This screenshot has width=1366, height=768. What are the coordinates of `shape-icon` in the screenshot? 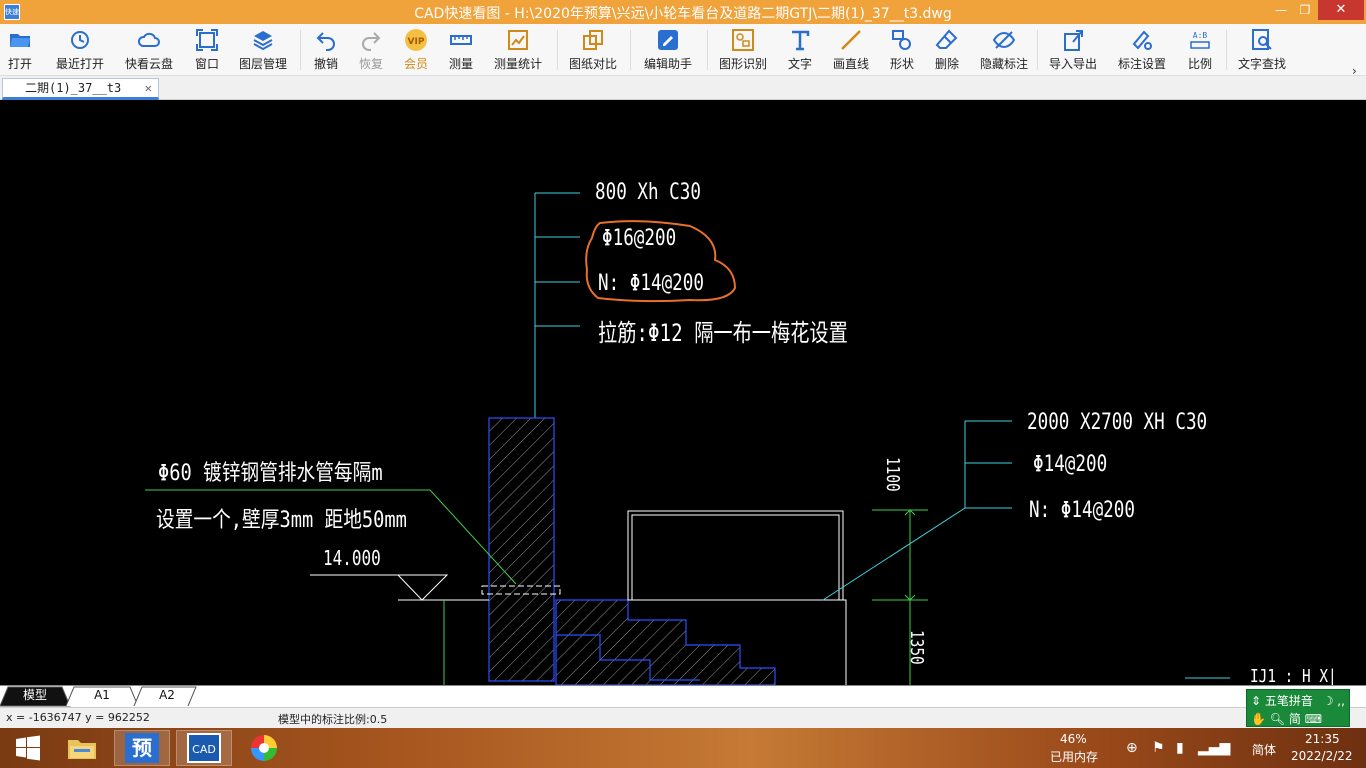 It's located at (901, 40).